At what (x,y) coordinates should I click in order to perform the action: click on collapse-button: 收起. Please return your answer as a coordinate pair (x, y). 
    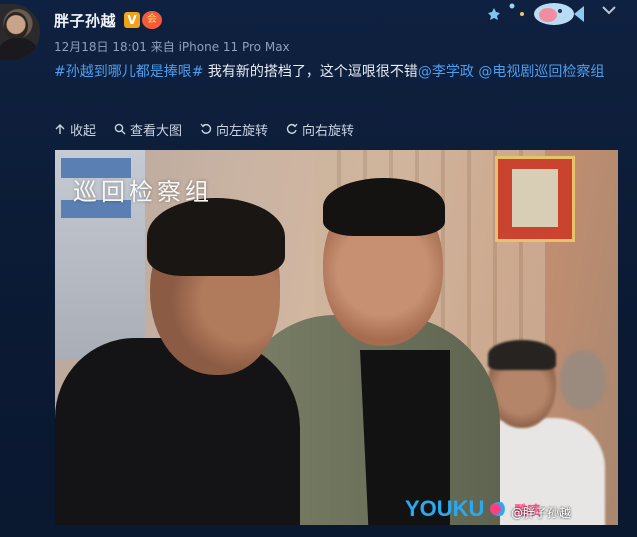
    Looking at the image, I should click on (75, 129).